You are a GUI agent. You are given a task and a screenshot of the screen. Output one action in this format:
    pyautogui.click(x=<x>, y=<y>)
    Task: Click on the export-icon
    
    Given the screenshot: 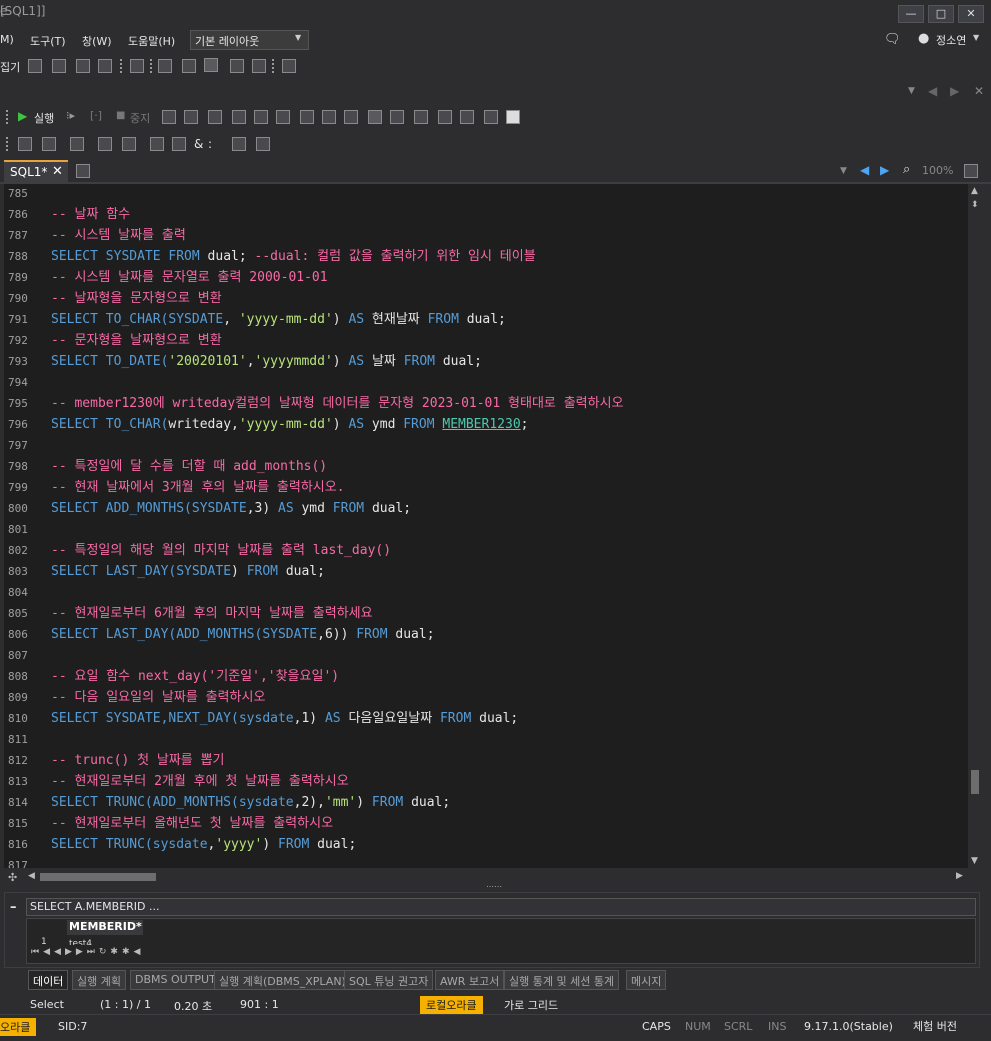 What is the action you would take?
    pyautogui.click(x=237, y=66)
    